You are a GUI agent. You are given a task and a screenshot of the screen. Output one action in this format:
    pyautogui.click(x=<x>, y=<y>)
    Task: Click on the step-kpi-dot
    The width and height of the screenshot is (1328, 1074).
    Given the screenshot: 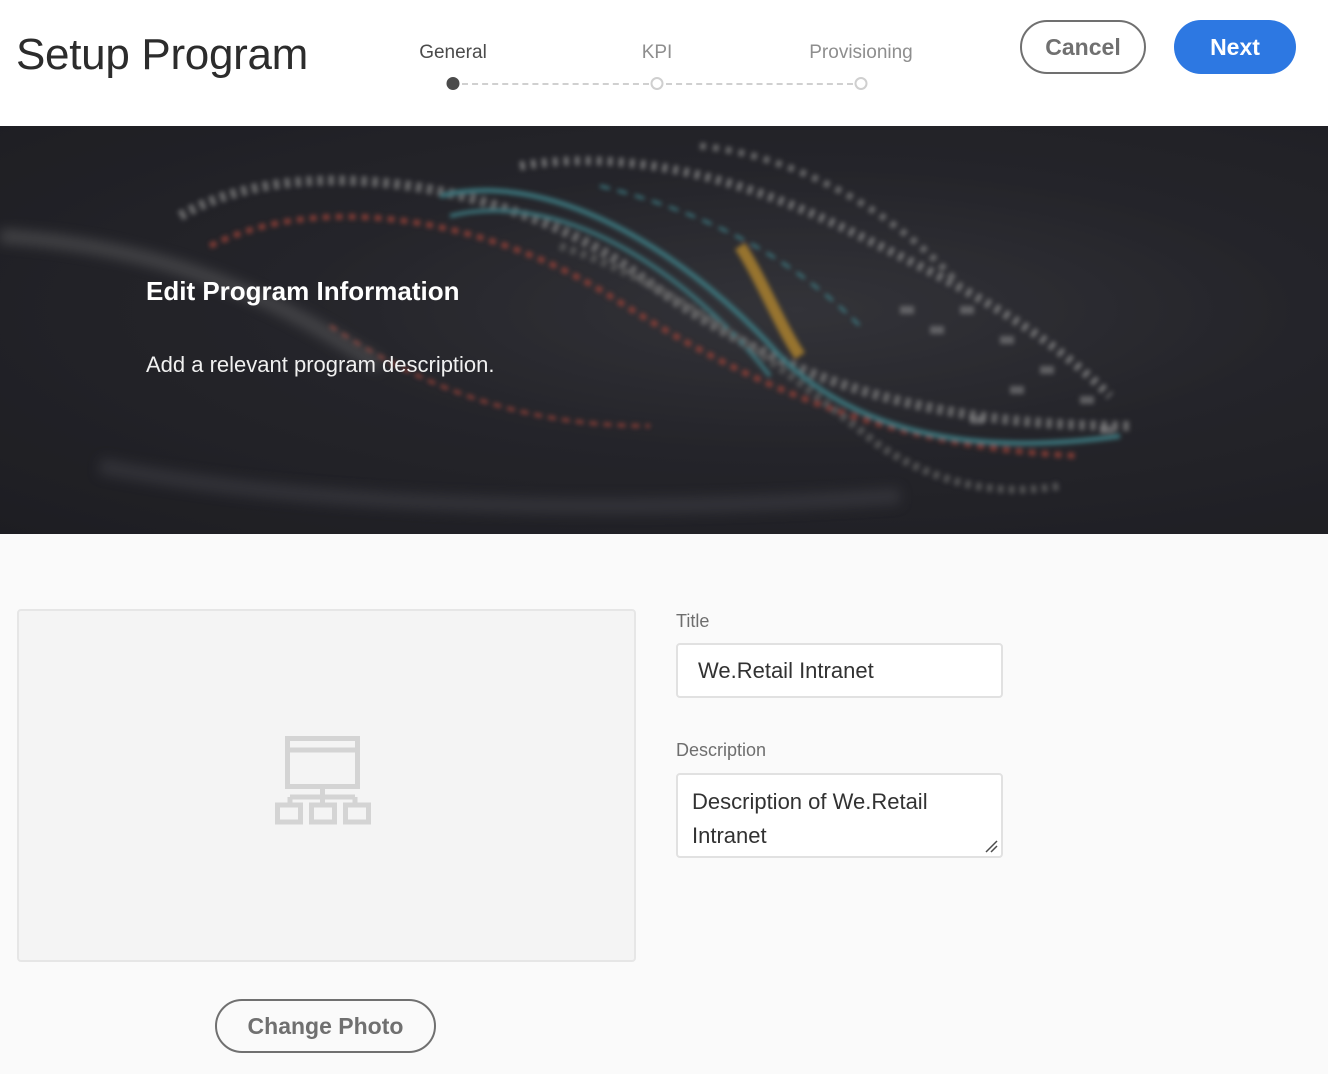 What is the action you would take?
    pyautogui.click(x=657, y=83)
    